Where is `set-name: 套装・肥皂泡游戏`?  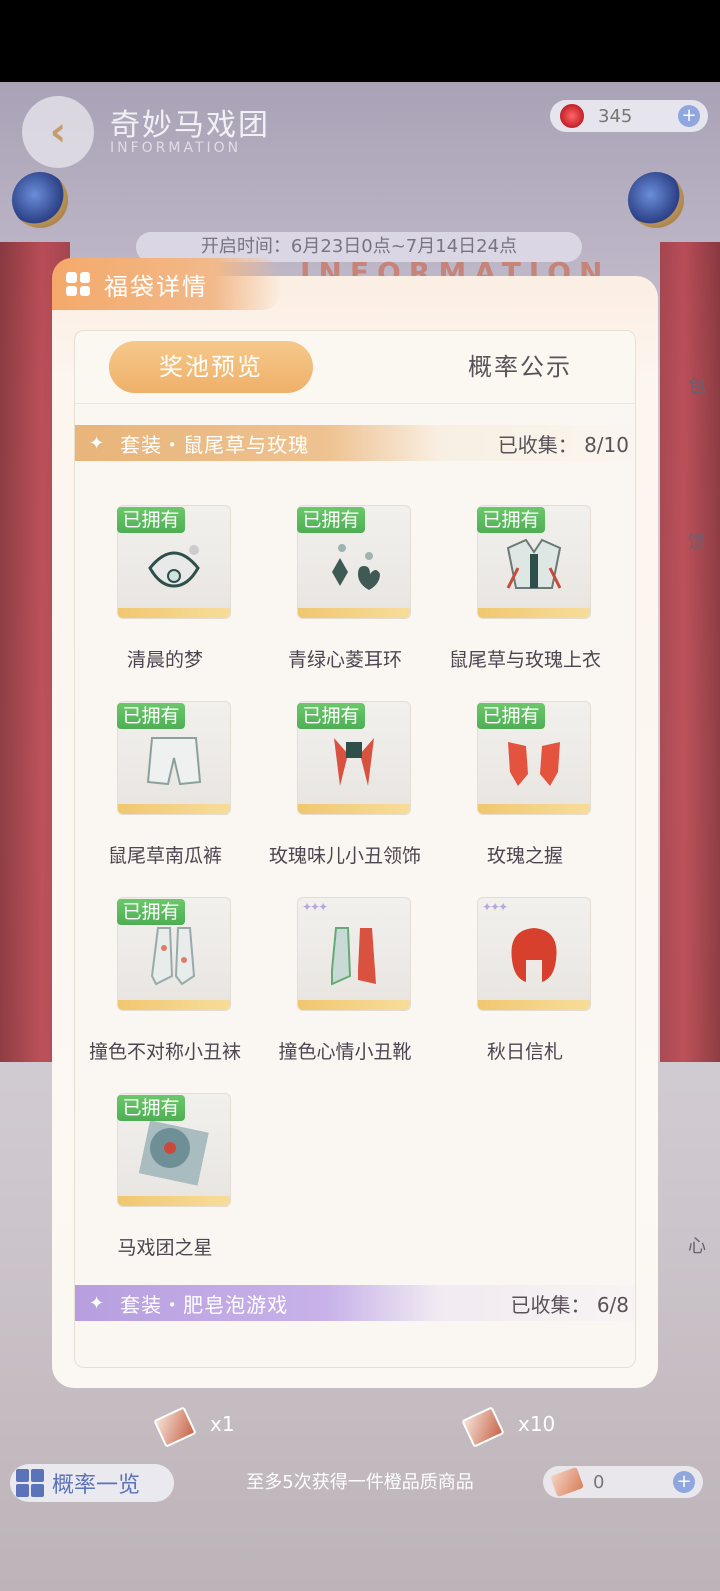
set-name: 套装・肥皂泡游戏 is located at coordinates (204, 1304).